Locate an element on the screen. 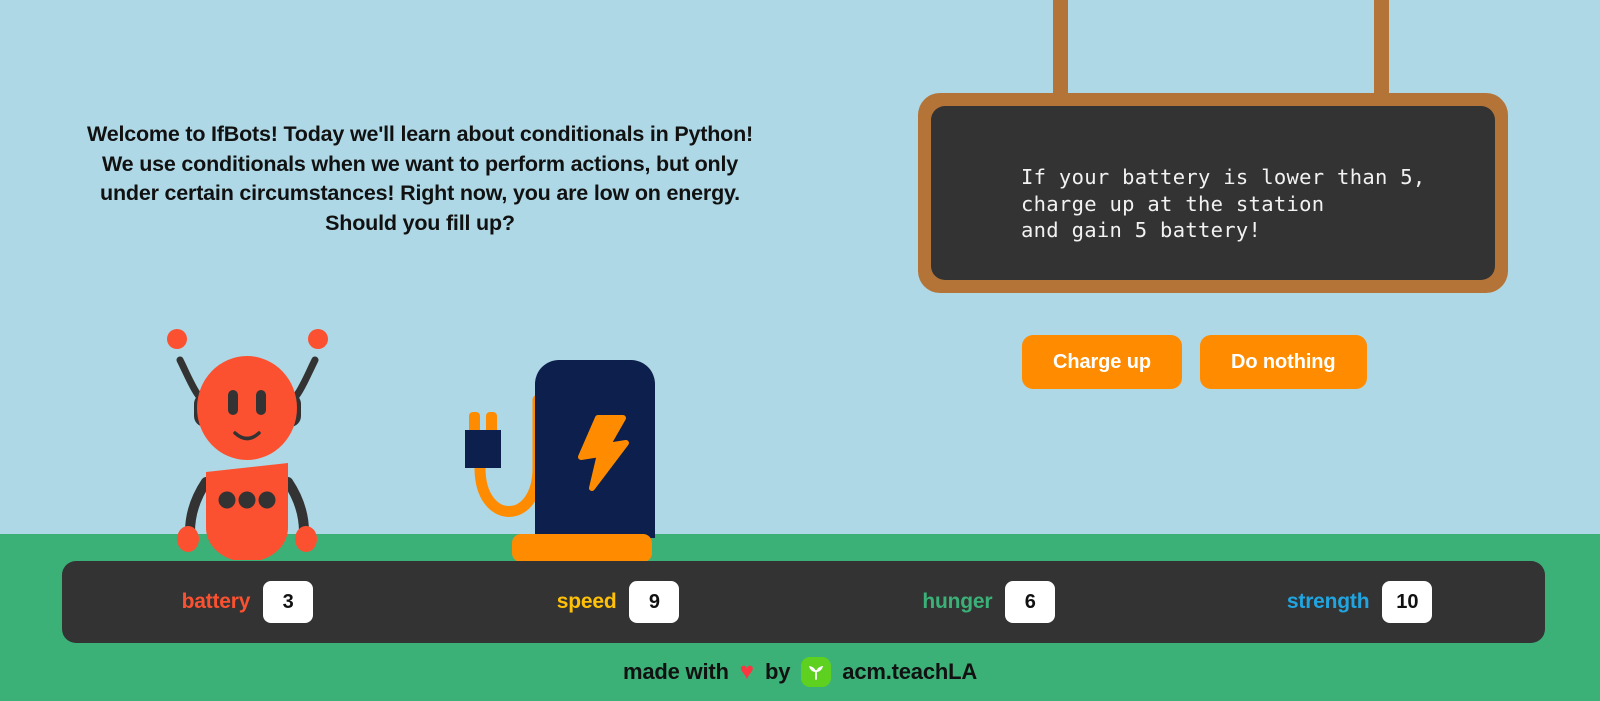 Image resolution: width=1600 pixels, height=701 pixels. stat-speed-value: 9 is located at coordinates (654, 602).